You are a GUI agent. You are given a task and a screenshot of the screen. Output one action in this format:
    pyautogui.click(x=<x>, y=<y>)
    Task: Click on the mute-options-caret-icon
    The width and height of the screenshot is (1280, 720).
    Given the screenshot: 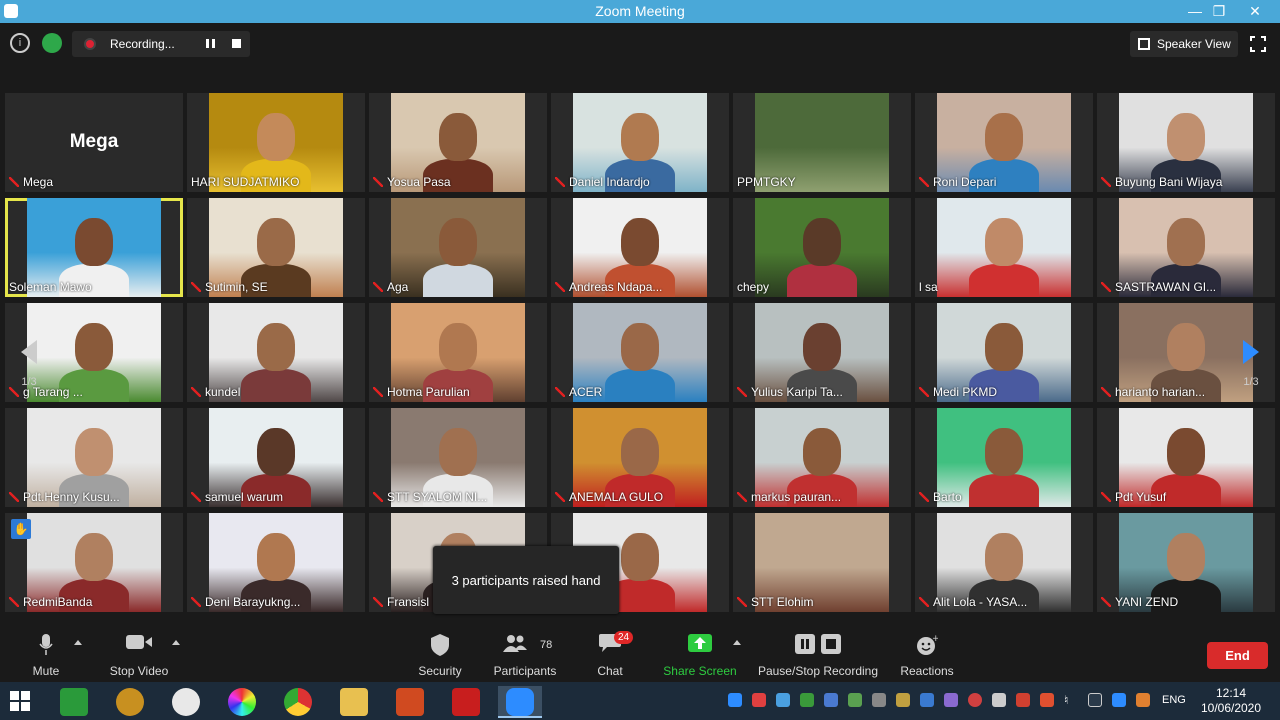 What is the action you would take?
    pyautogui.click(x=78, y=642)
    